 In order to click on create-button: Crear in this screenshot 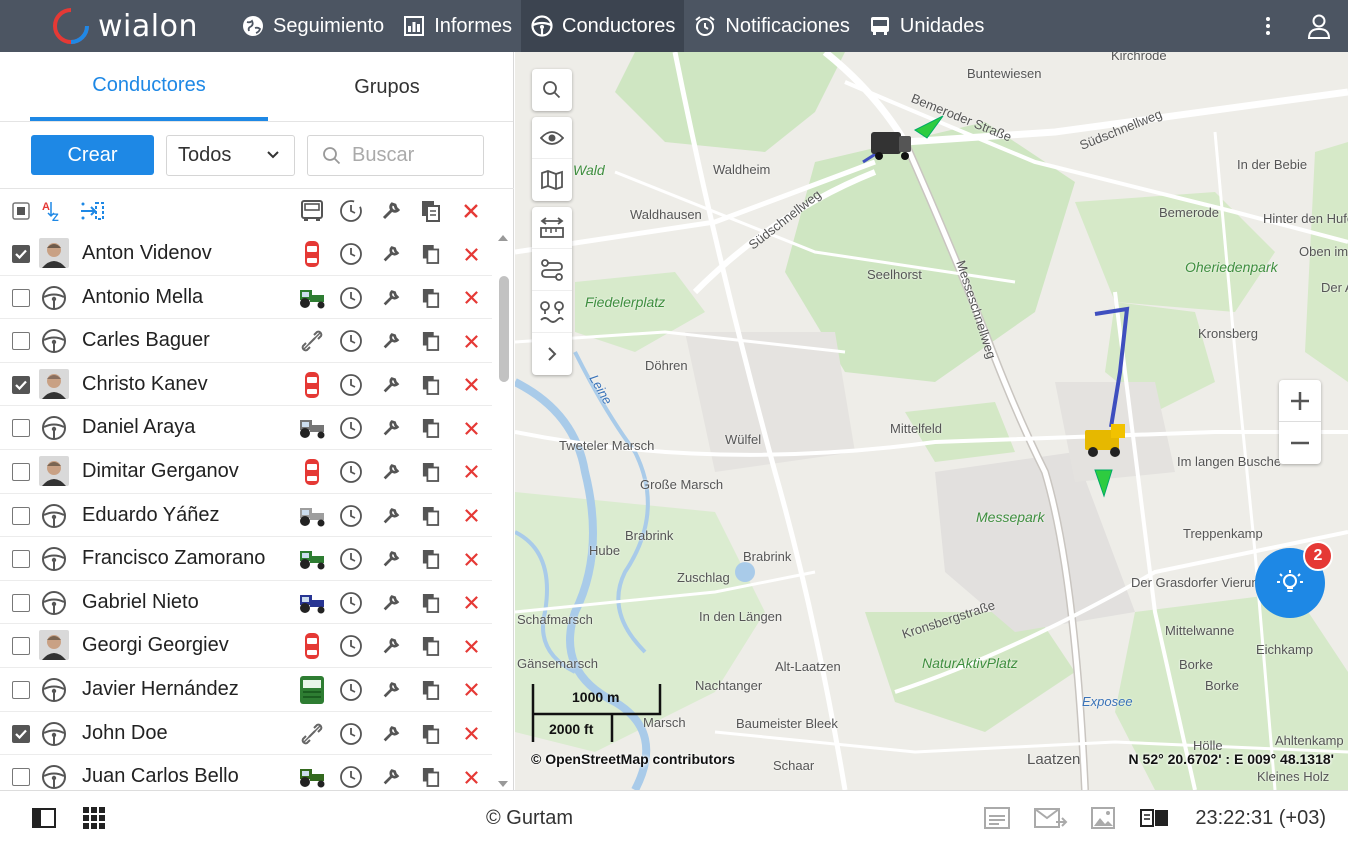, I will do `click(92, 155)`.